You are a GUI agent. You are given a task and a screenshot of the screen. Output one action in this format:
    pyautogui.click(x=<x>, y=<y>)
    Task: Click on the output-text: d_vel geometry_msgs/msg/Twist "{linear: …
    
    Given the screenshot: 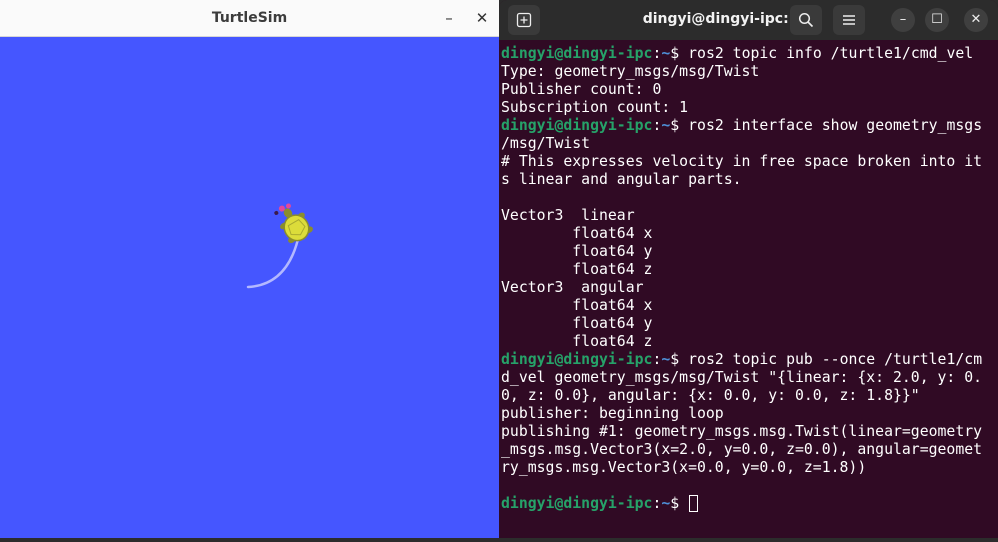 What is the action you would take?
    pyautogui.click(x=742, y=377)
    